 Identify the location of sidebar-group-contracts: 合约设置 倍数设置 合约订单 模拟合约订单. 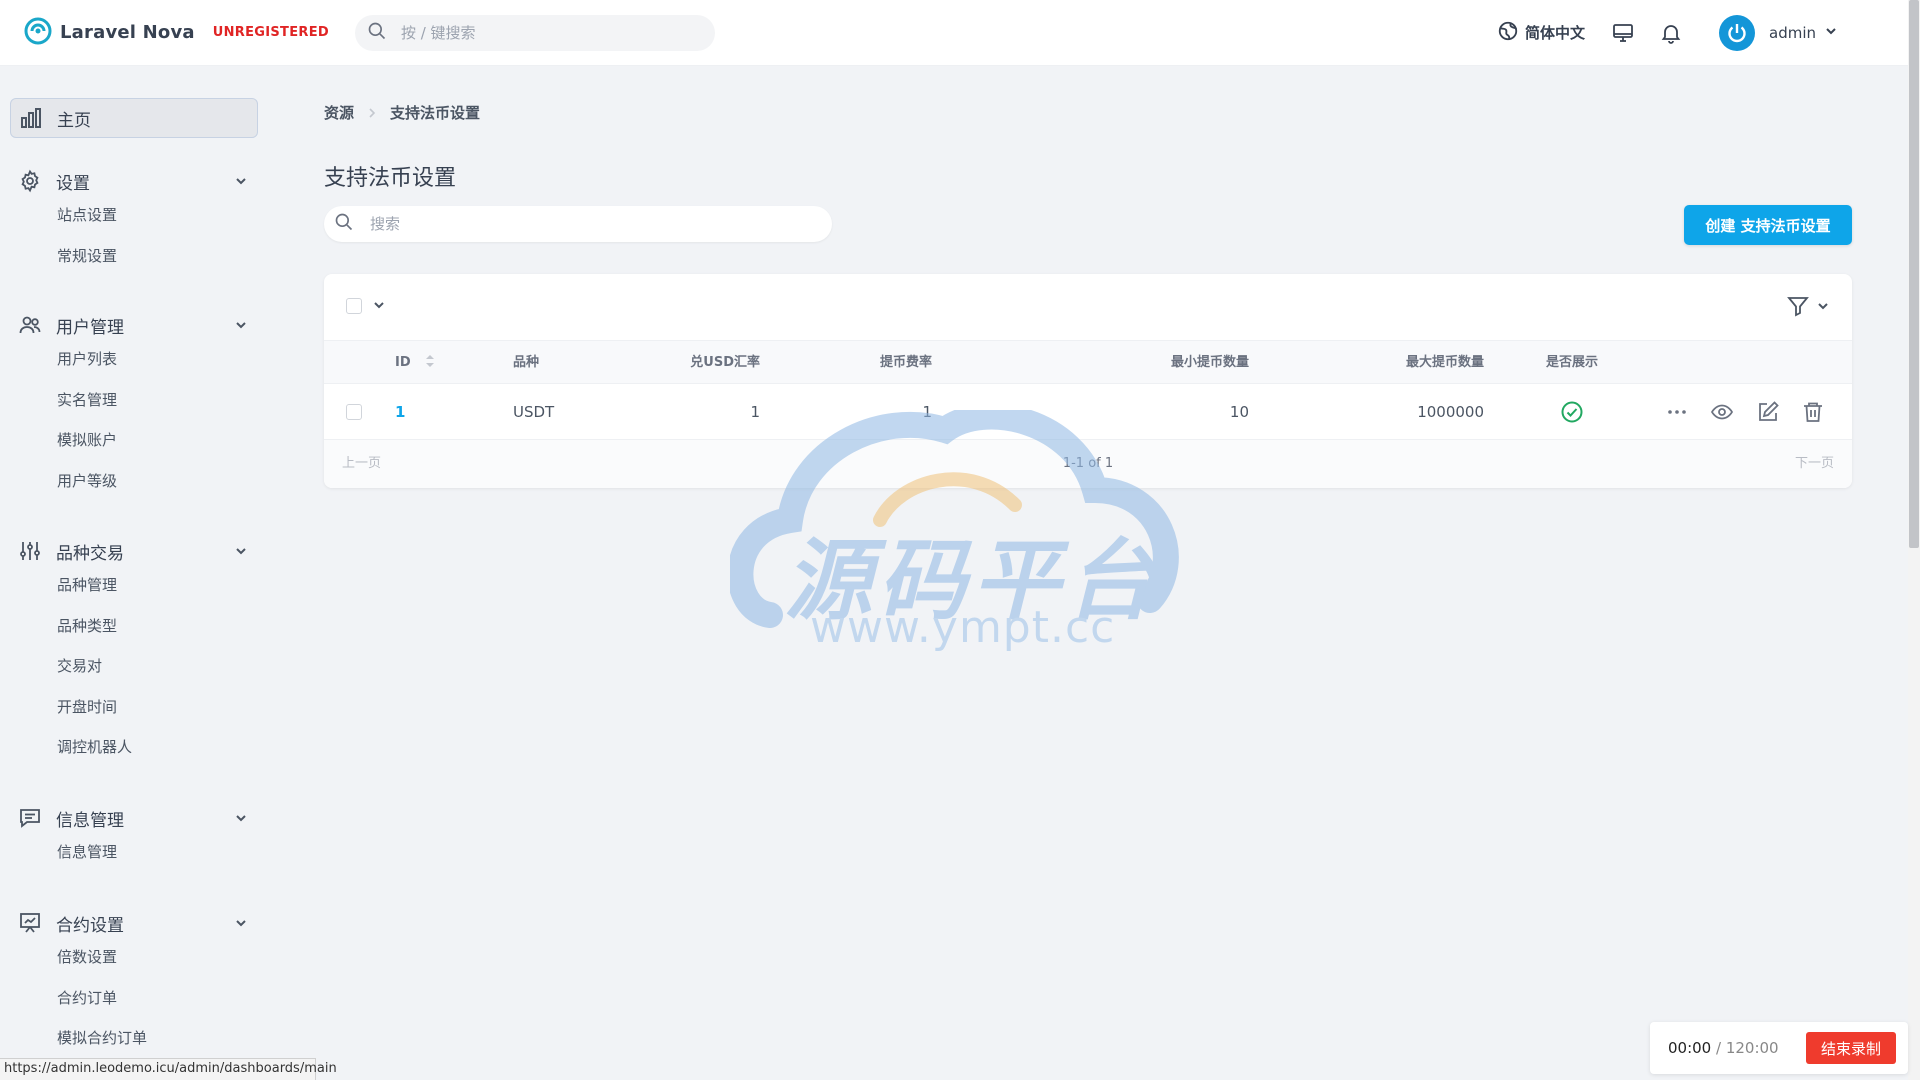
(133, 984).